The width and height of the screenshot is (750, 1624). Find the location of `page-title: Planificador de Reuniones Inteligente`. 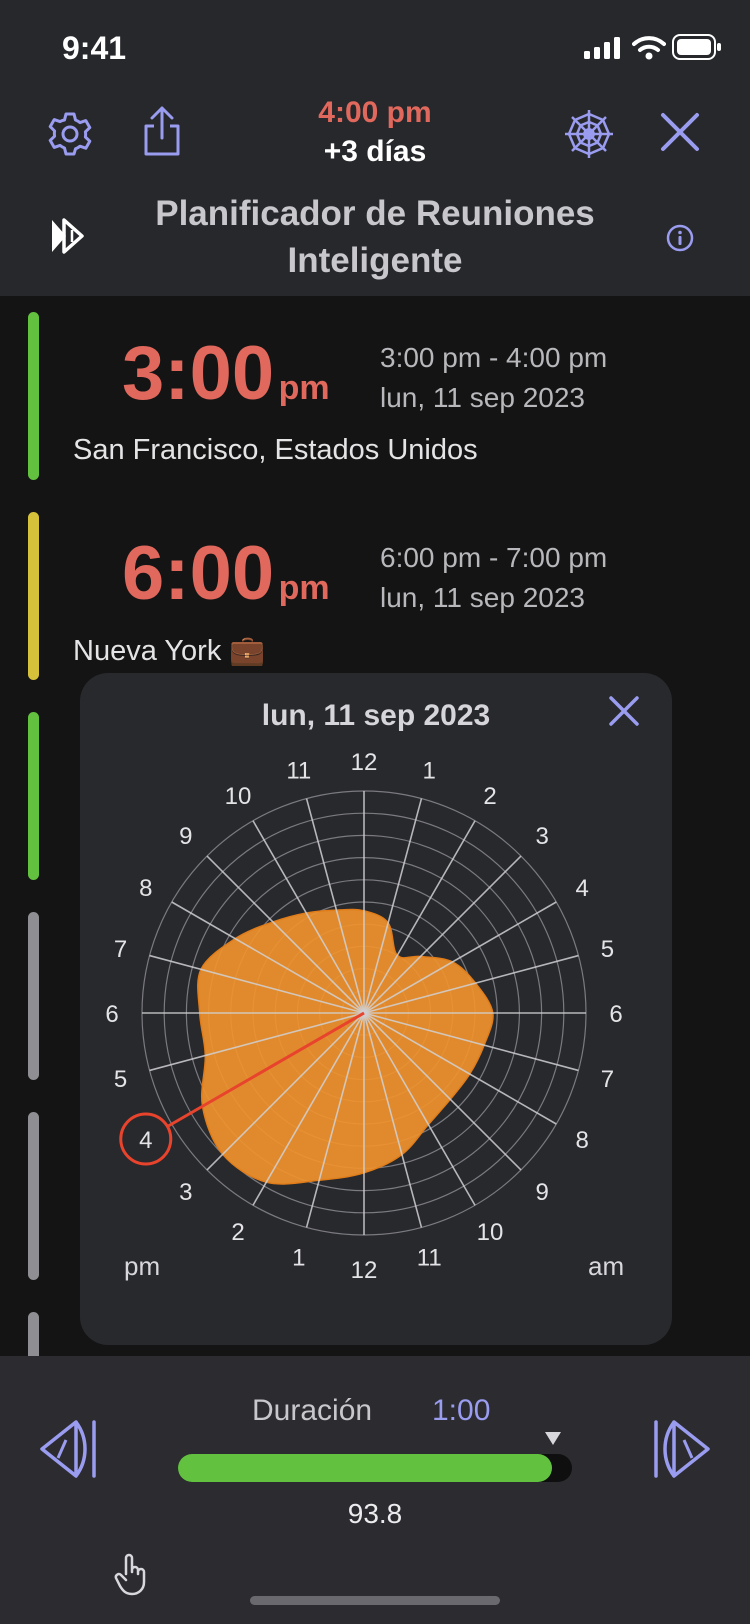

page-title: Planificador de Reuniones Inteligente is located at coordinates (375, 237).